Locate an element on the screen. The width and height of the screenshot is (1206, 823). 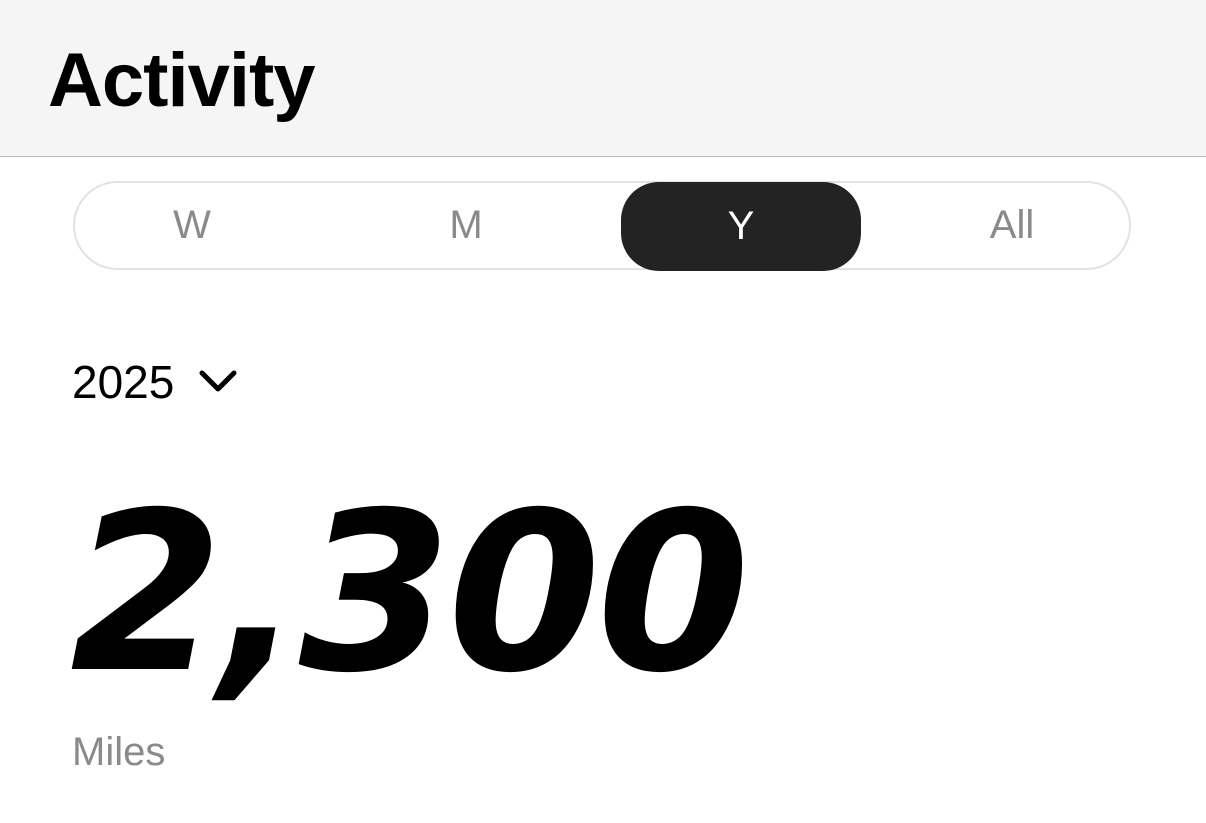
segment-month: M is located at coordinates (466, 225).